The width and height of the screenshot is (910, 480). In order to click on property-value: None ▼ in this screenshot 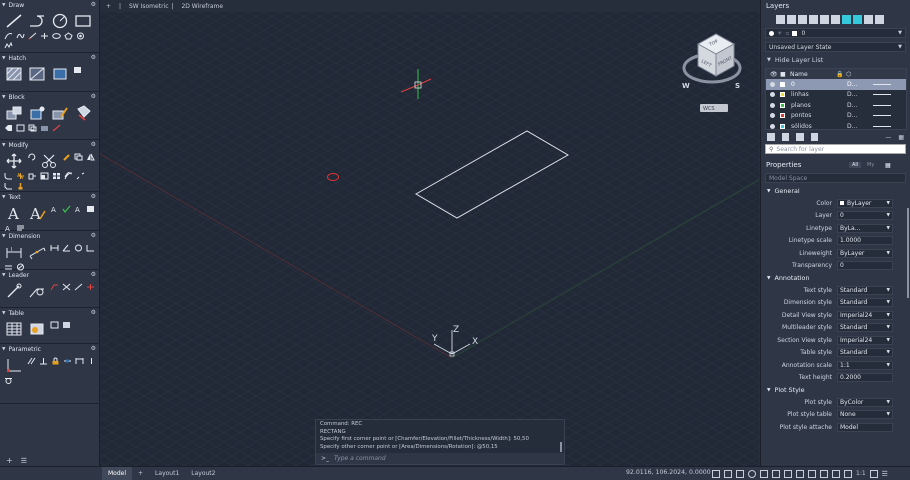, I will do `click(865, 415)`.